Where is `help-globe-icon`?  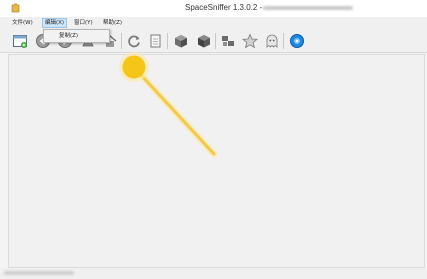 help-globe-icon is located at coordinates (297, 41).